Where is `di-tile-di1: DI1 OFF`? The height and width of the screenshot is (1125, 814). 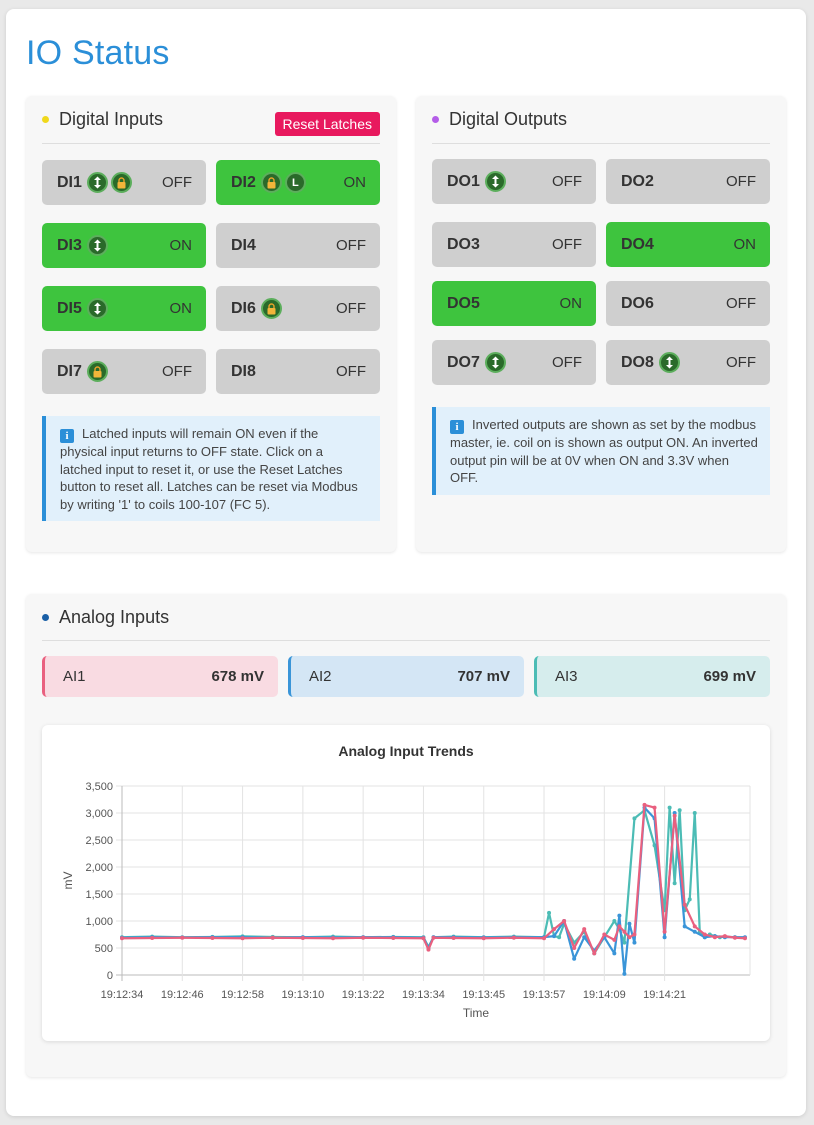 di-tile-di1: DI1 OFF is located at coordinates (124, 182).